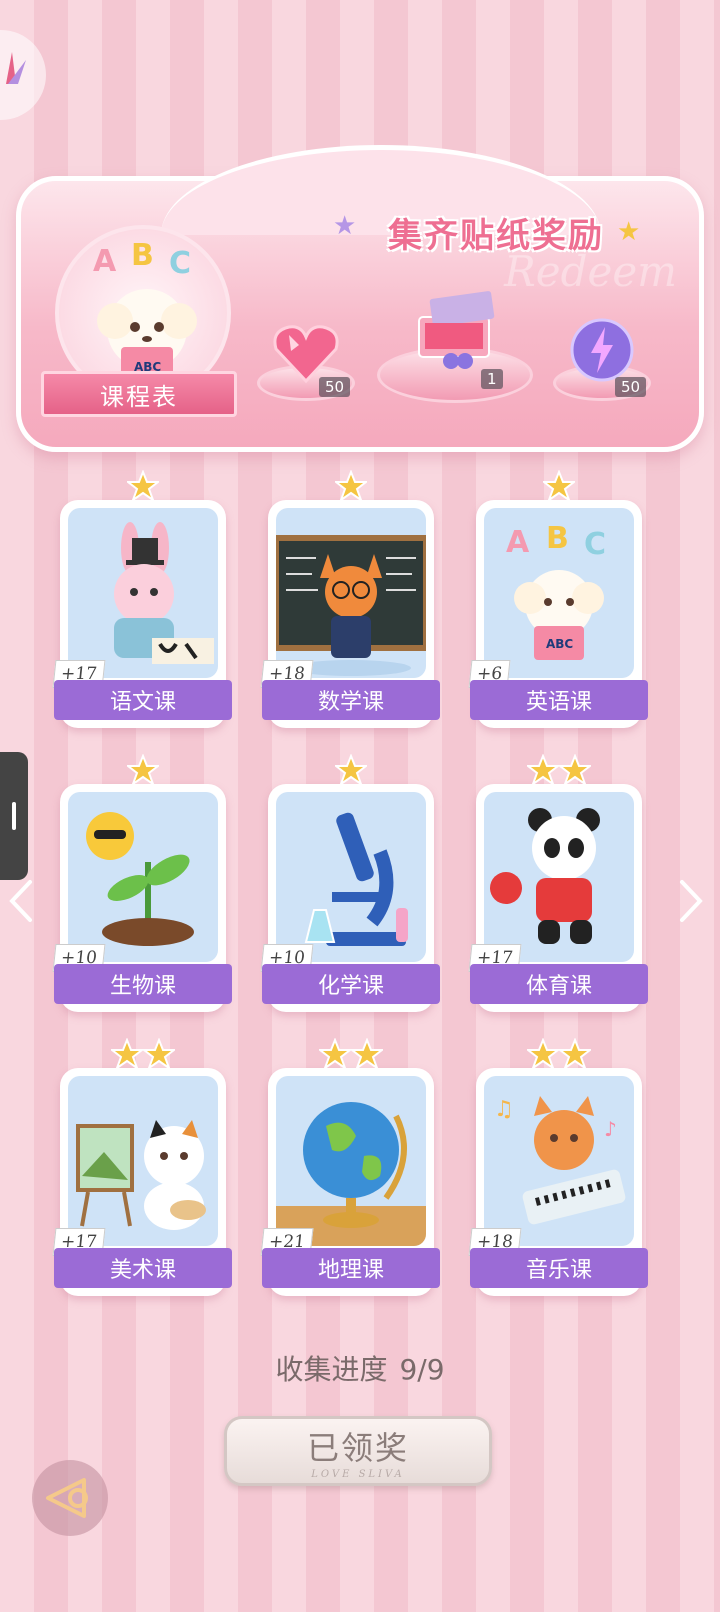 This screenshot has width=720, height=1612. I want to click on sticker-card-art: +17 美术课, so click(142, 1167).